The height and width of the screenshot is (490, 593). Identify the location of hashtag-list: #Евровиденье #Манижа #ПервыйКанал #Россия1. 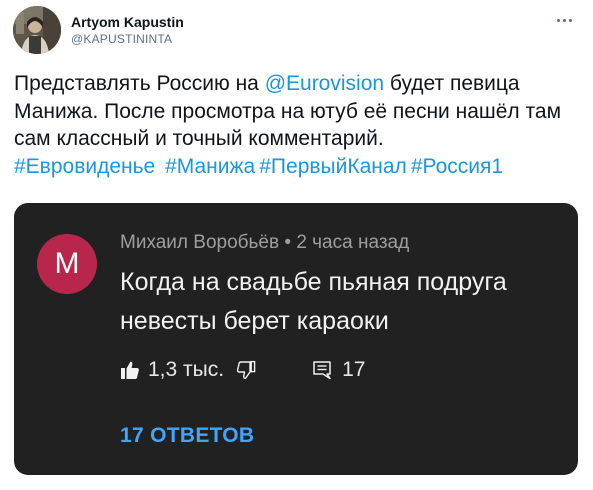
(260, 166).